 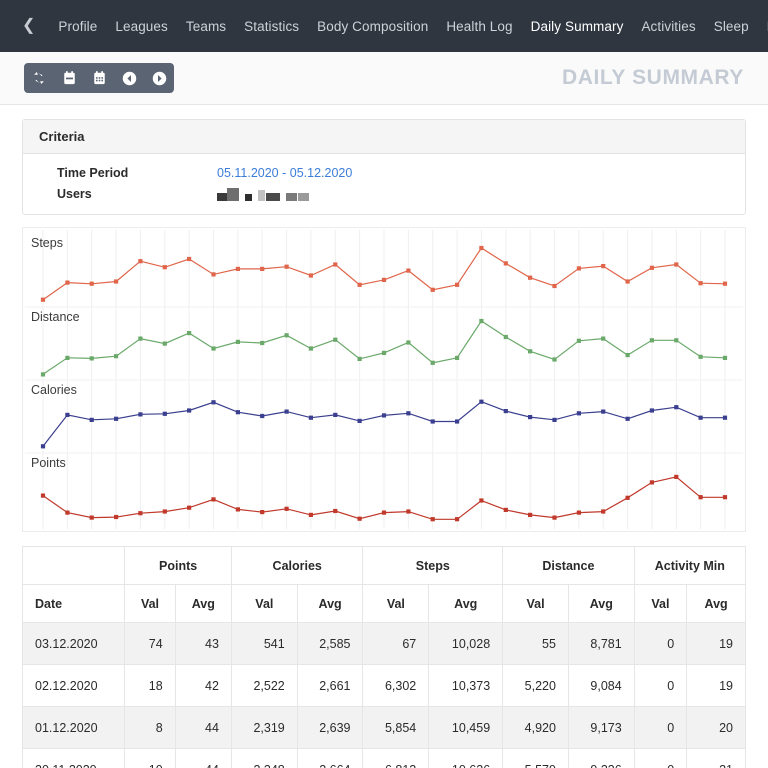 What do you see at coordinates (264, 603) in the screenshot?
I see `sub-header-3-val: Val` at bounding box center [264, 603].